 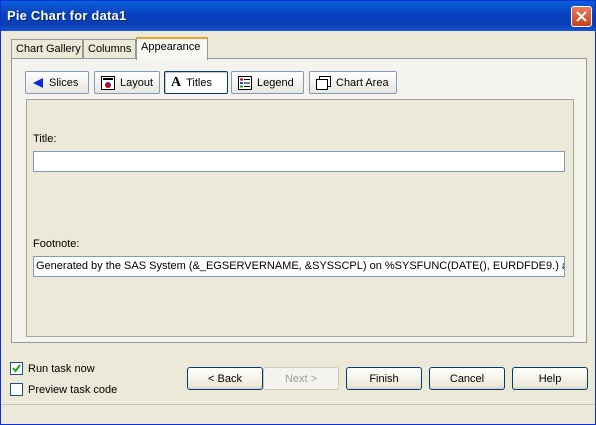 I want to click on legend-icon, so click(x=245, y=82).